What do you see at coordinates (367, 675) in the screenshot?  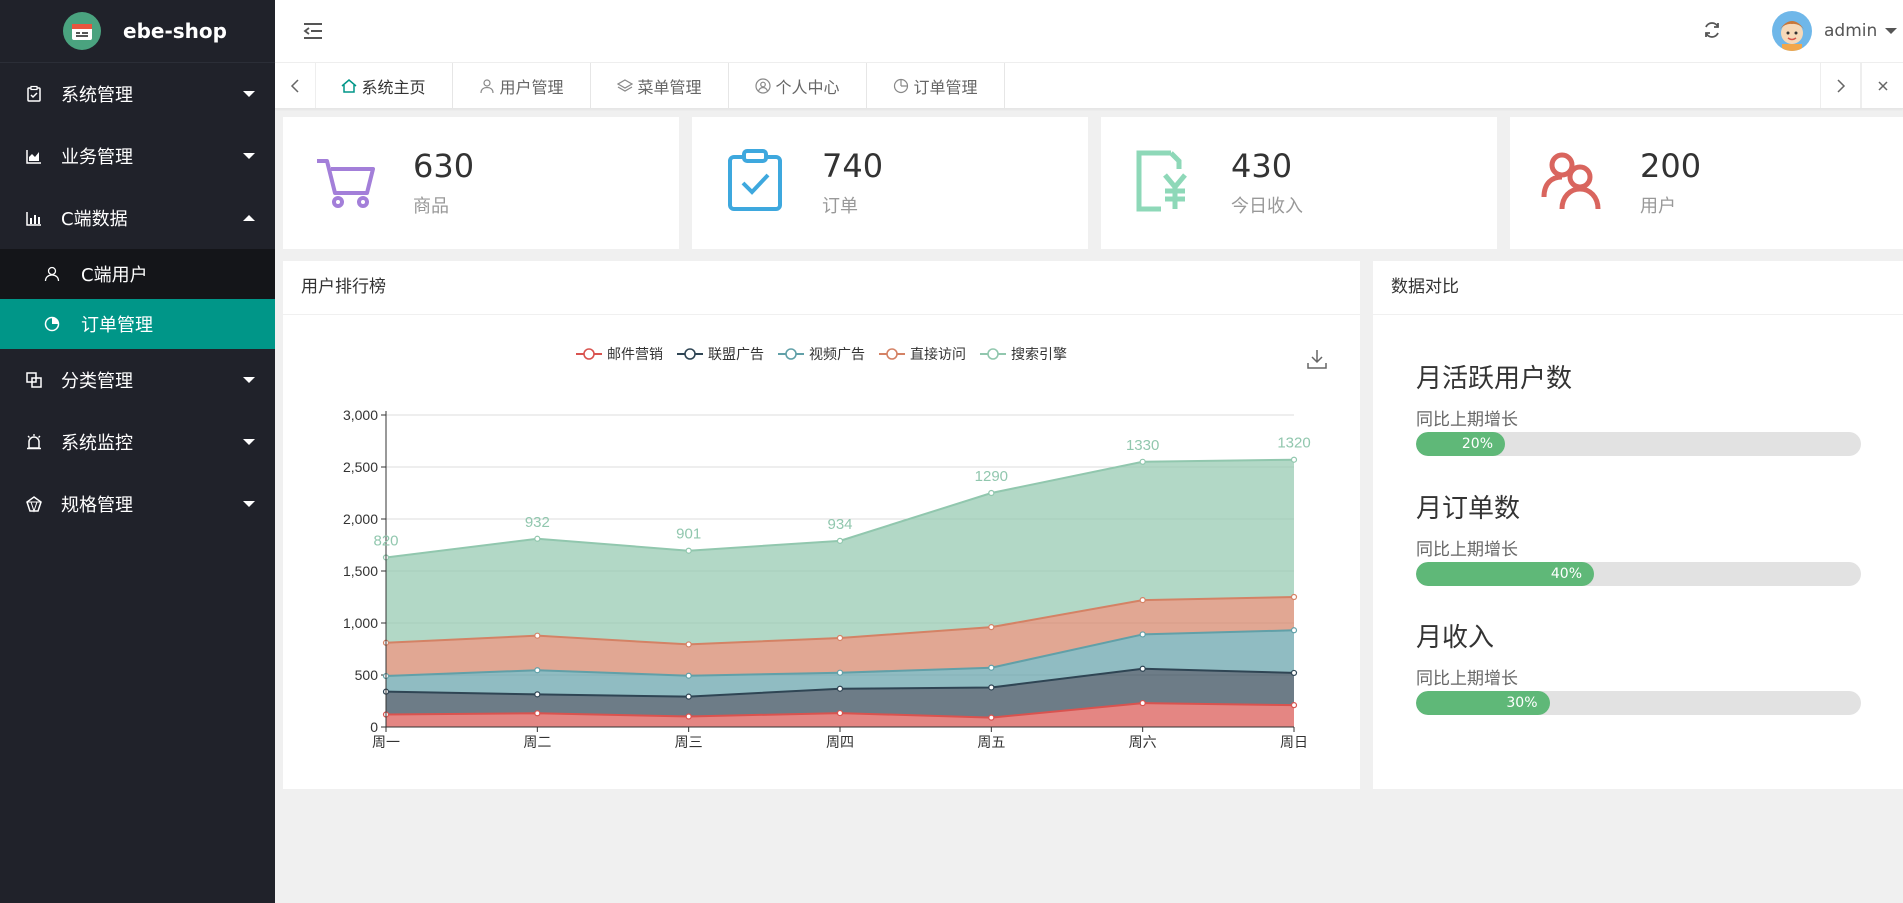 I see `y-tick-label: 500` at bounding box center [367, 675].